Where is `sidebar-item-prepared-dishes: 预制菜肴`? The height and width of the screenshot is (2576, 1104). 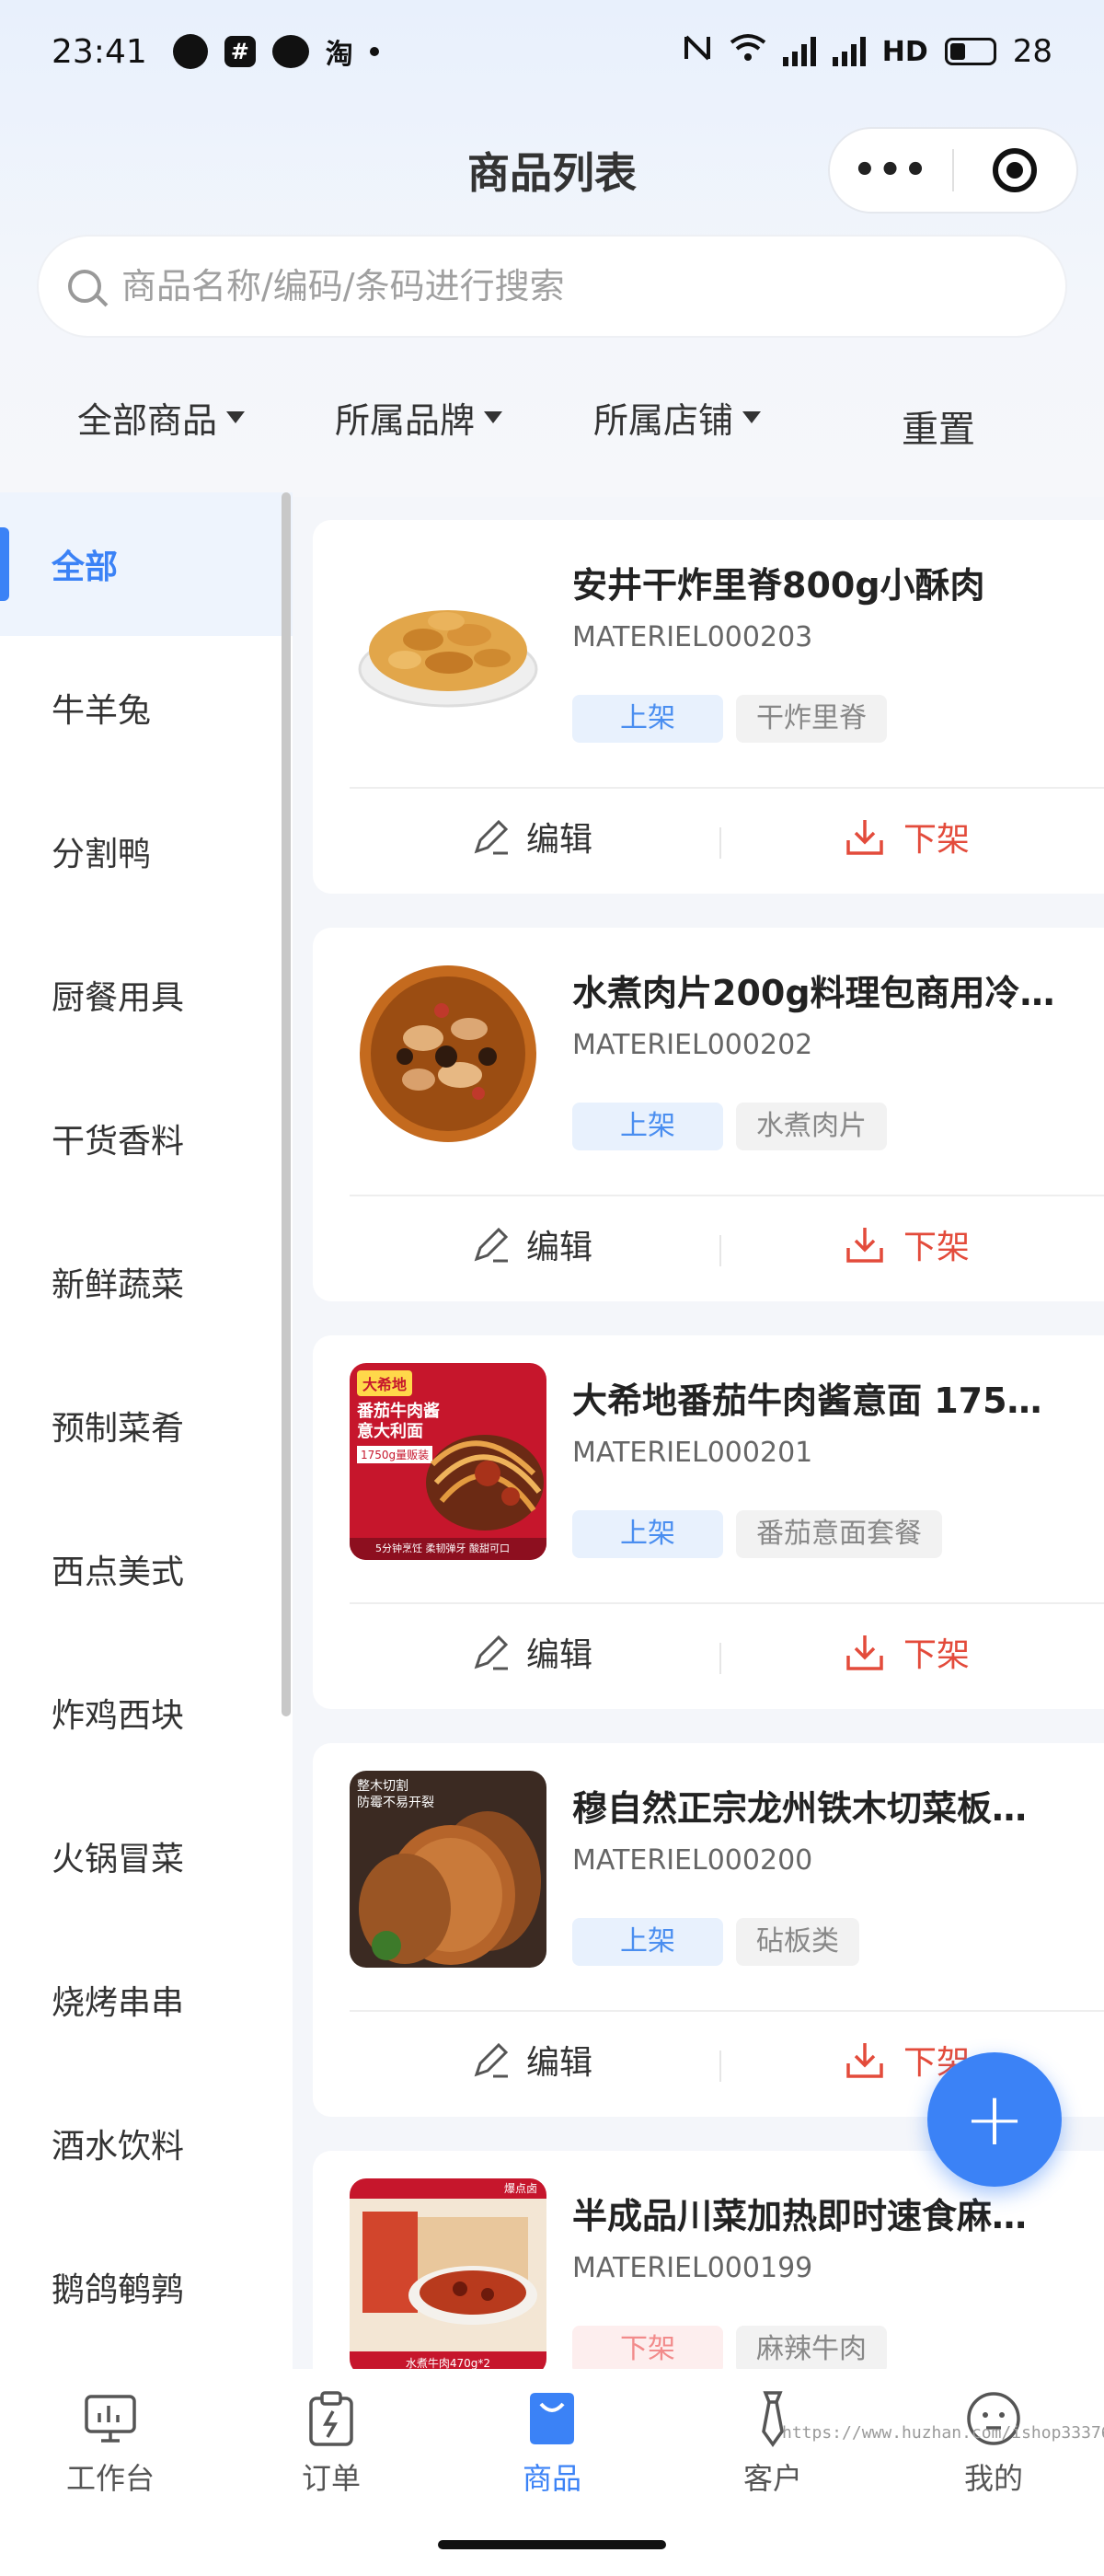 sidebar-item-prepared-dishes: 预制菜肴 is located at coordinates (146, 1426).